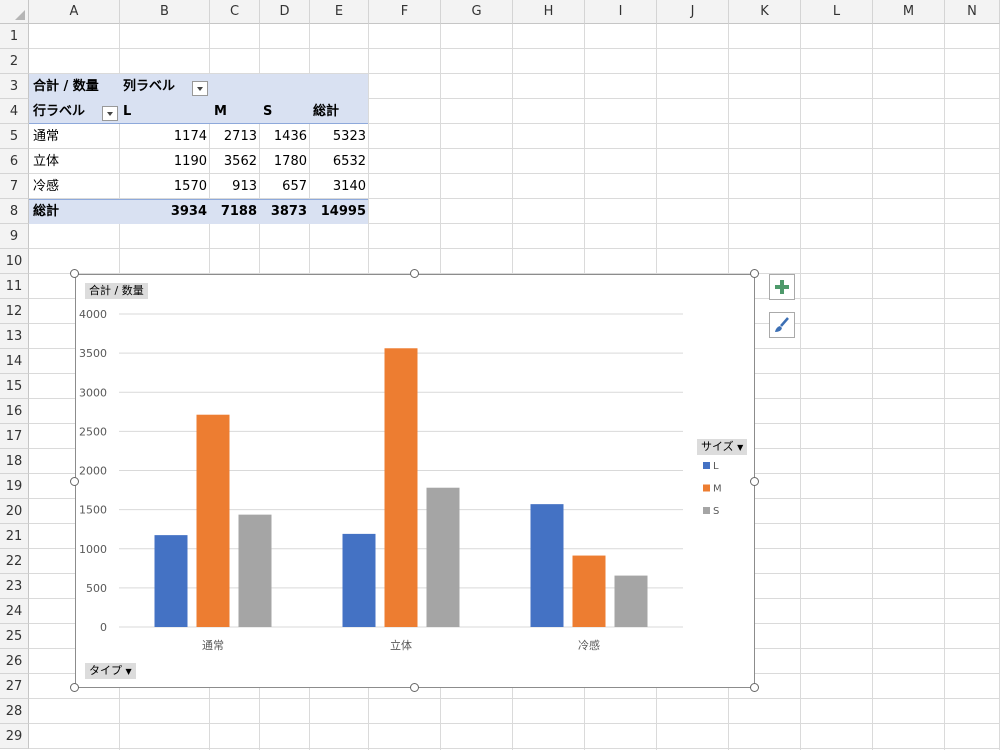 This screenshot has height=750, width=1000. I want to click on row-header-13: 13, so click(14, 336).